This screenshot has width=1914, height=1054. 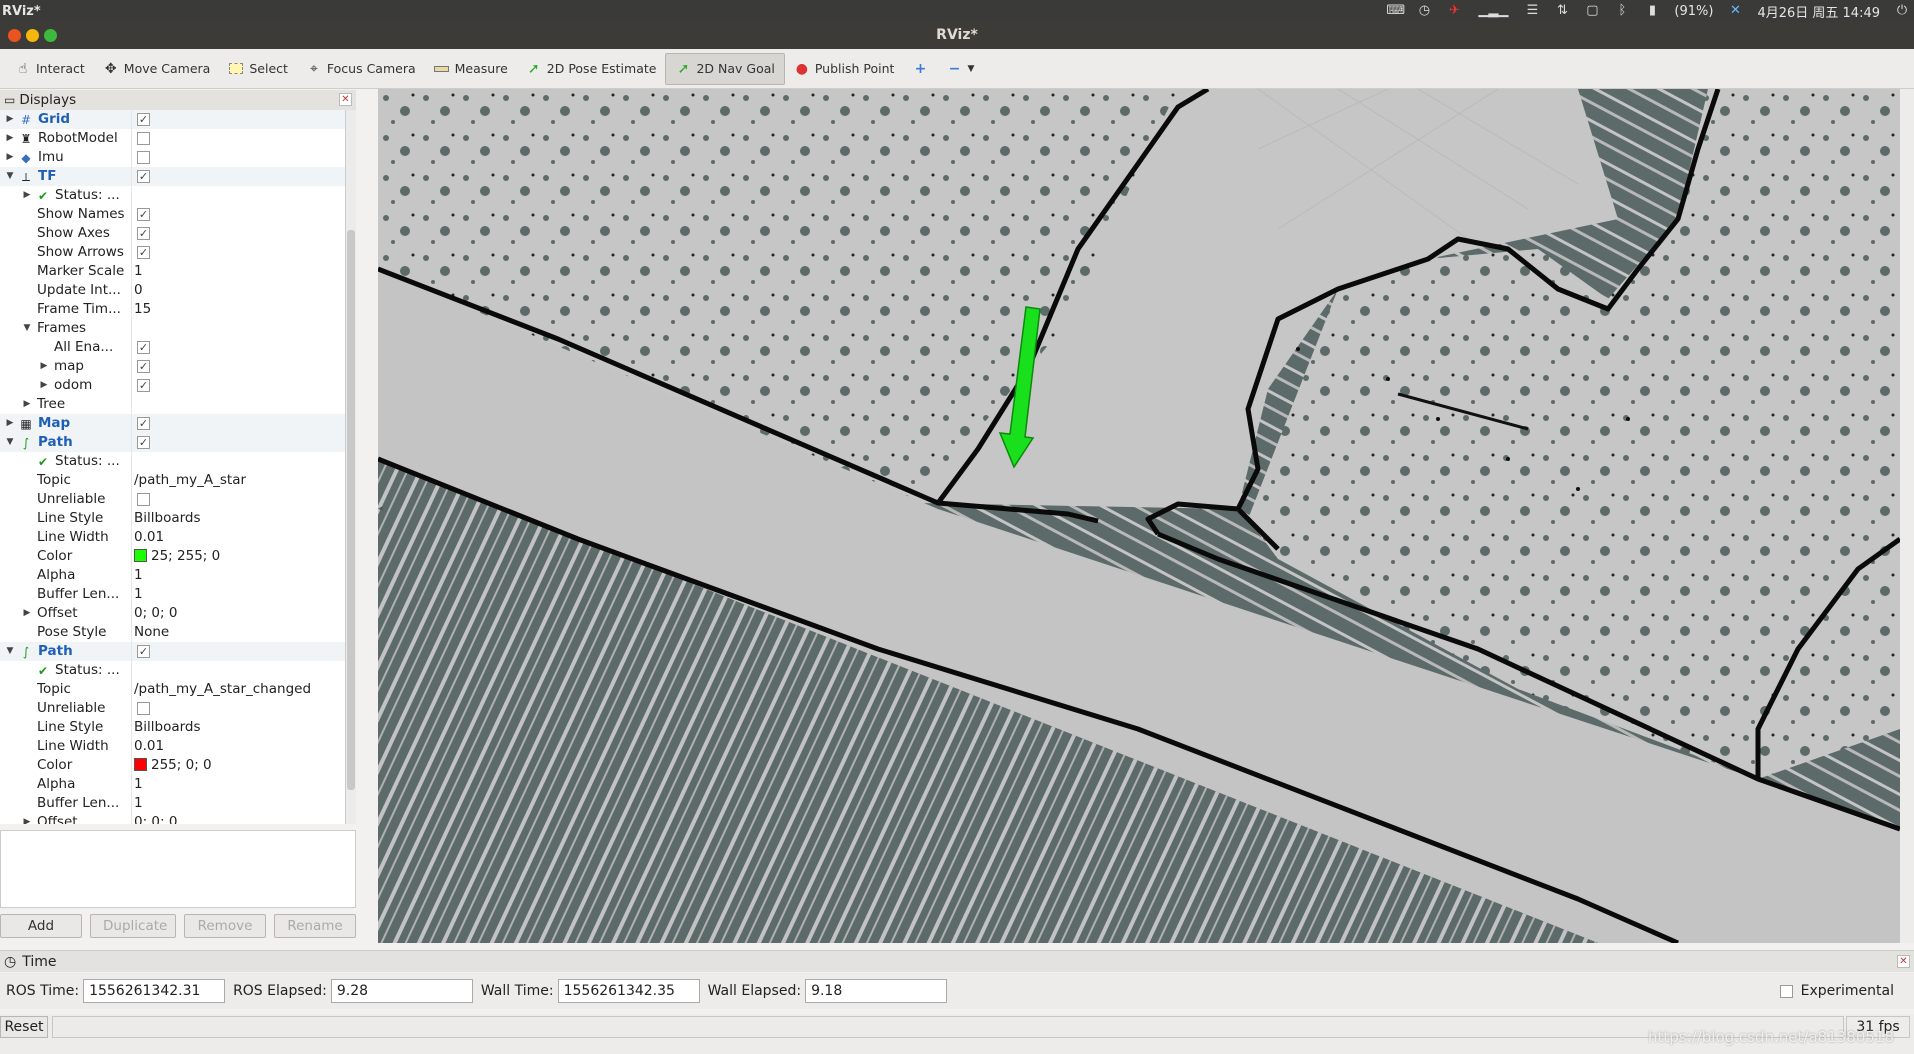 I want to click on display-row: Color 255; 0; 0, so click(x=172, y=765).